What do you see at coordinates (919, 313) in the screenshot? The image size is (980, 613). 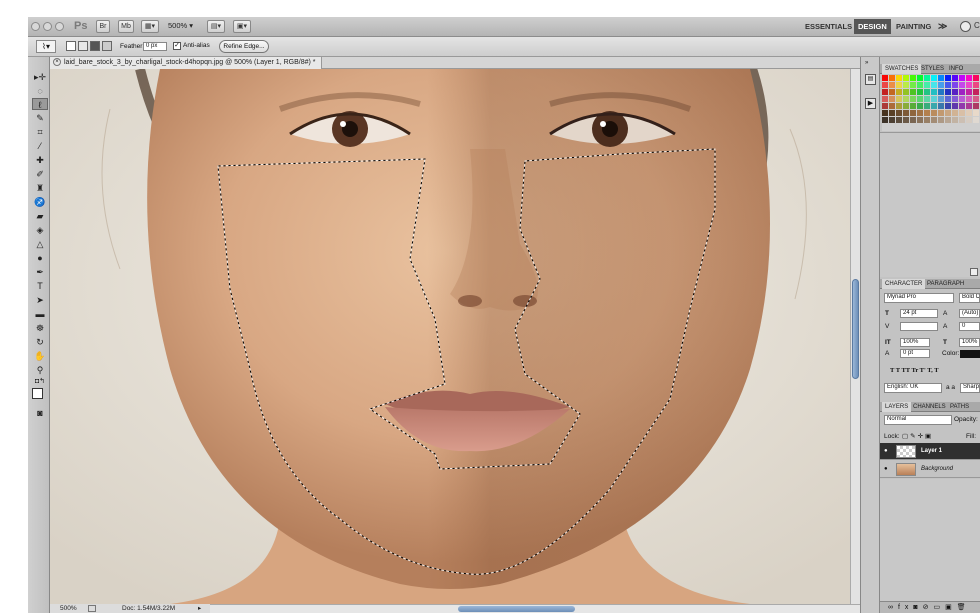 I see `font-size-input: 24 pt` at bounding box center [919, 313].